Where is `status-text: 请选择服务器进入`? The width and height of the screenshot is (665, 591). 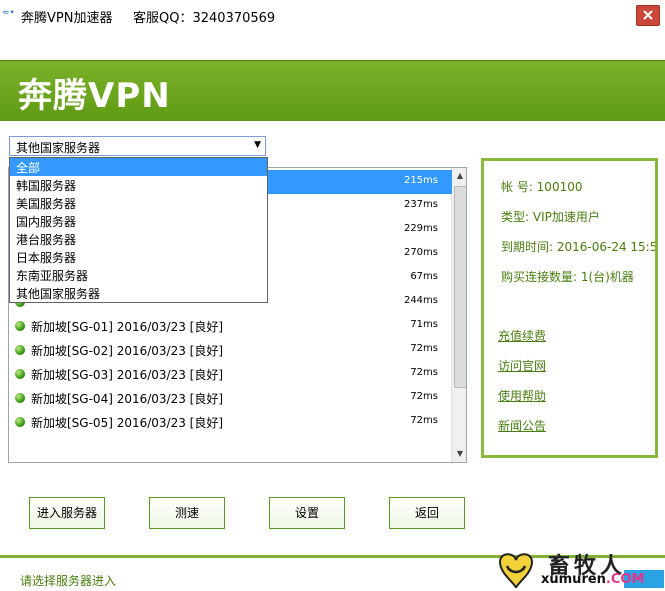
status-text: 请选择服务器进入 is located at coordinates (68, 581).